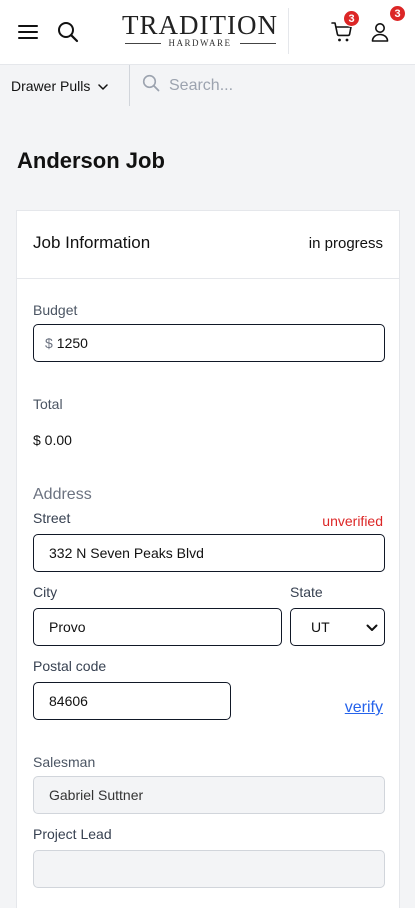 Image resolution: width=415 pixels, height=908 pixels. Describe the element at coordinates (96, 795) in the screenshot. I see `salesman-value: Gabriel Suttner` at that location.